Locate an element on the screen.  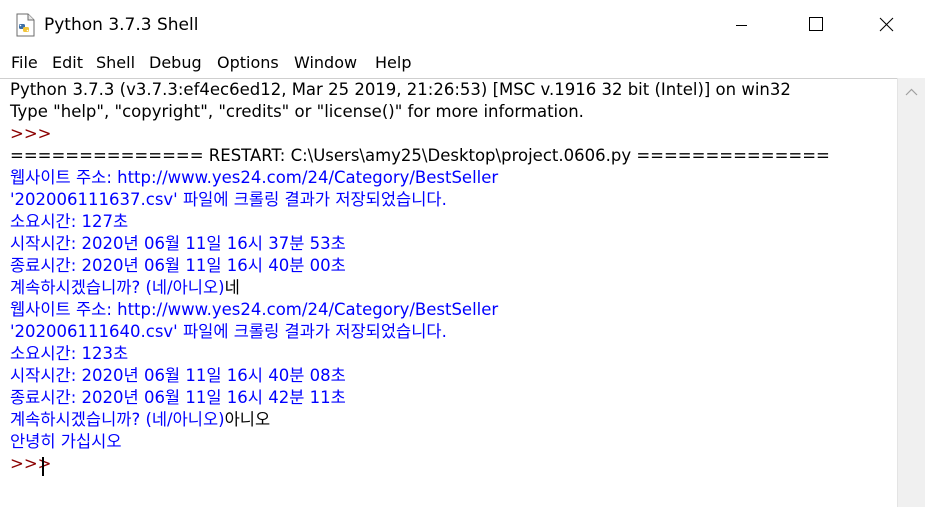
close-button is located at coordinates (887, 25).